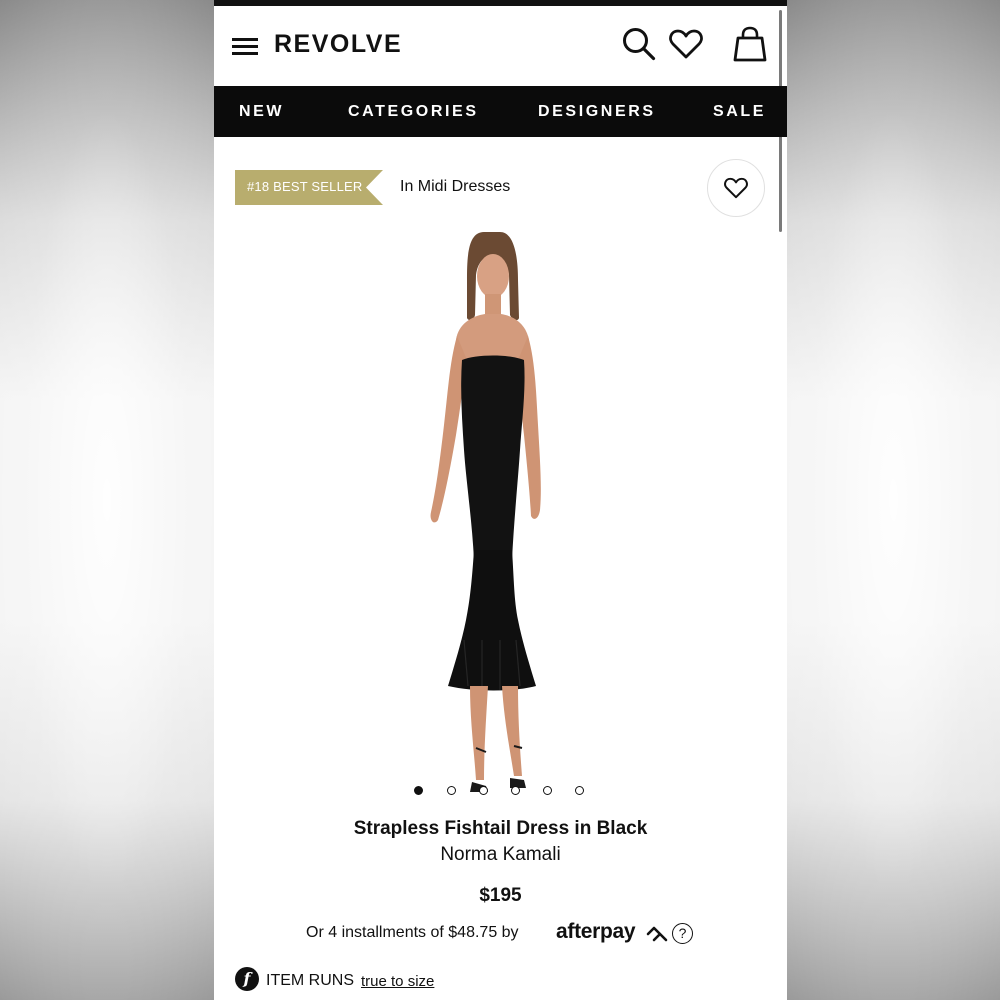 The image size is (1000, 1000). Describe the element at coordinates (500, 46) in the screenshot. I see `site-header: REVOLVE` at that location.